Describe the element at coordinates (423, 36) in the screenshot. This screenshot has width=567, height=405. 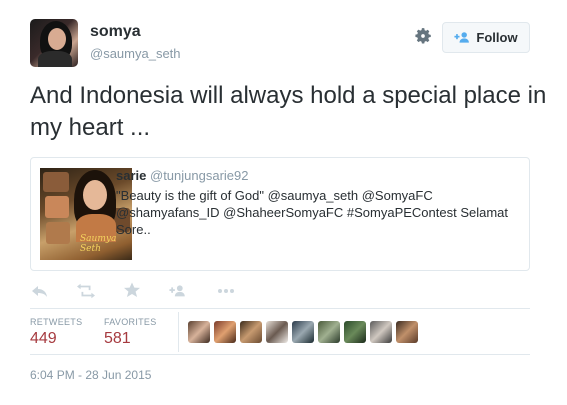
I see `gear-icon` at that location.